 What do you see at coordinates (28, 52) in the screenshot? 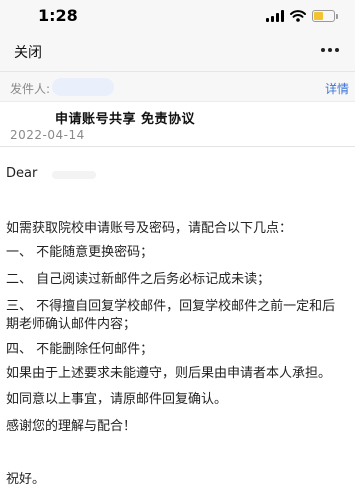
I see `close-button: 关闭` at bounding box center [28, 52].